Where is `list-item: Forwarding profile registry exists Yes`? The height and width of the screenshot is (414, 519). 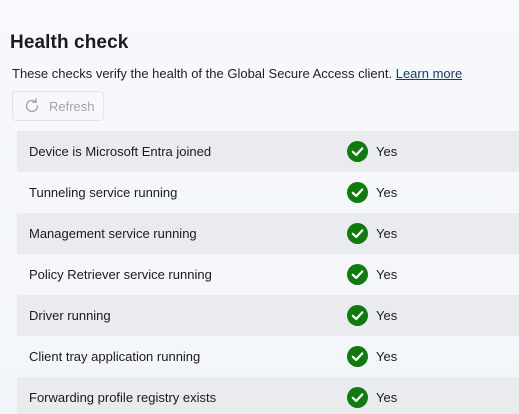 list-item: Forwarding profile registry exists Yes is located at coordinates (268, 395).